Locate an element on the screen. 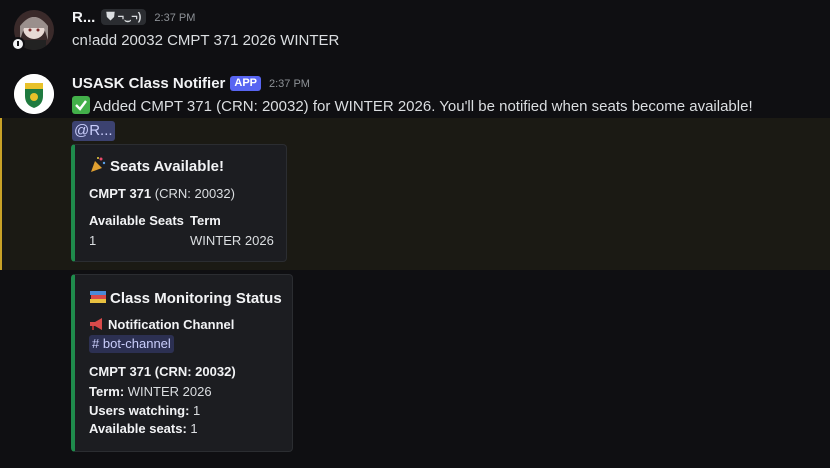 The width and height of the screenshot is (830, 468). status-term-line: Term: WINTER 2026 is located at coordinates (150, 391).